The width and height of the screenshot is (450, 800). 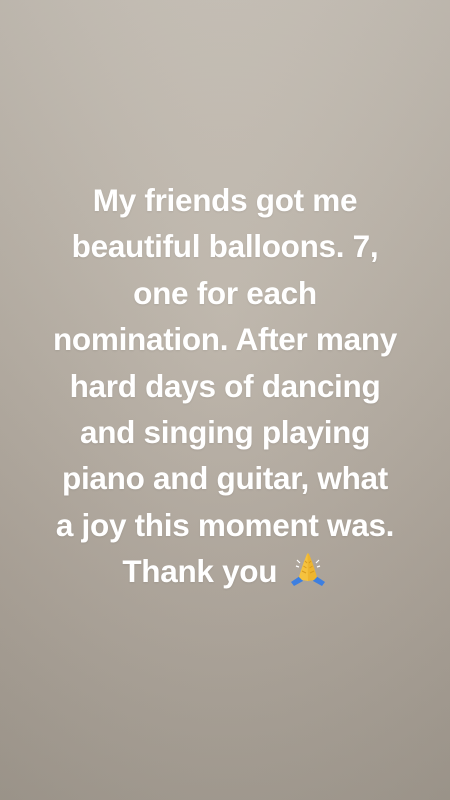 I want to click on thank-you-text: Thank you, so click(x=200, y=571).